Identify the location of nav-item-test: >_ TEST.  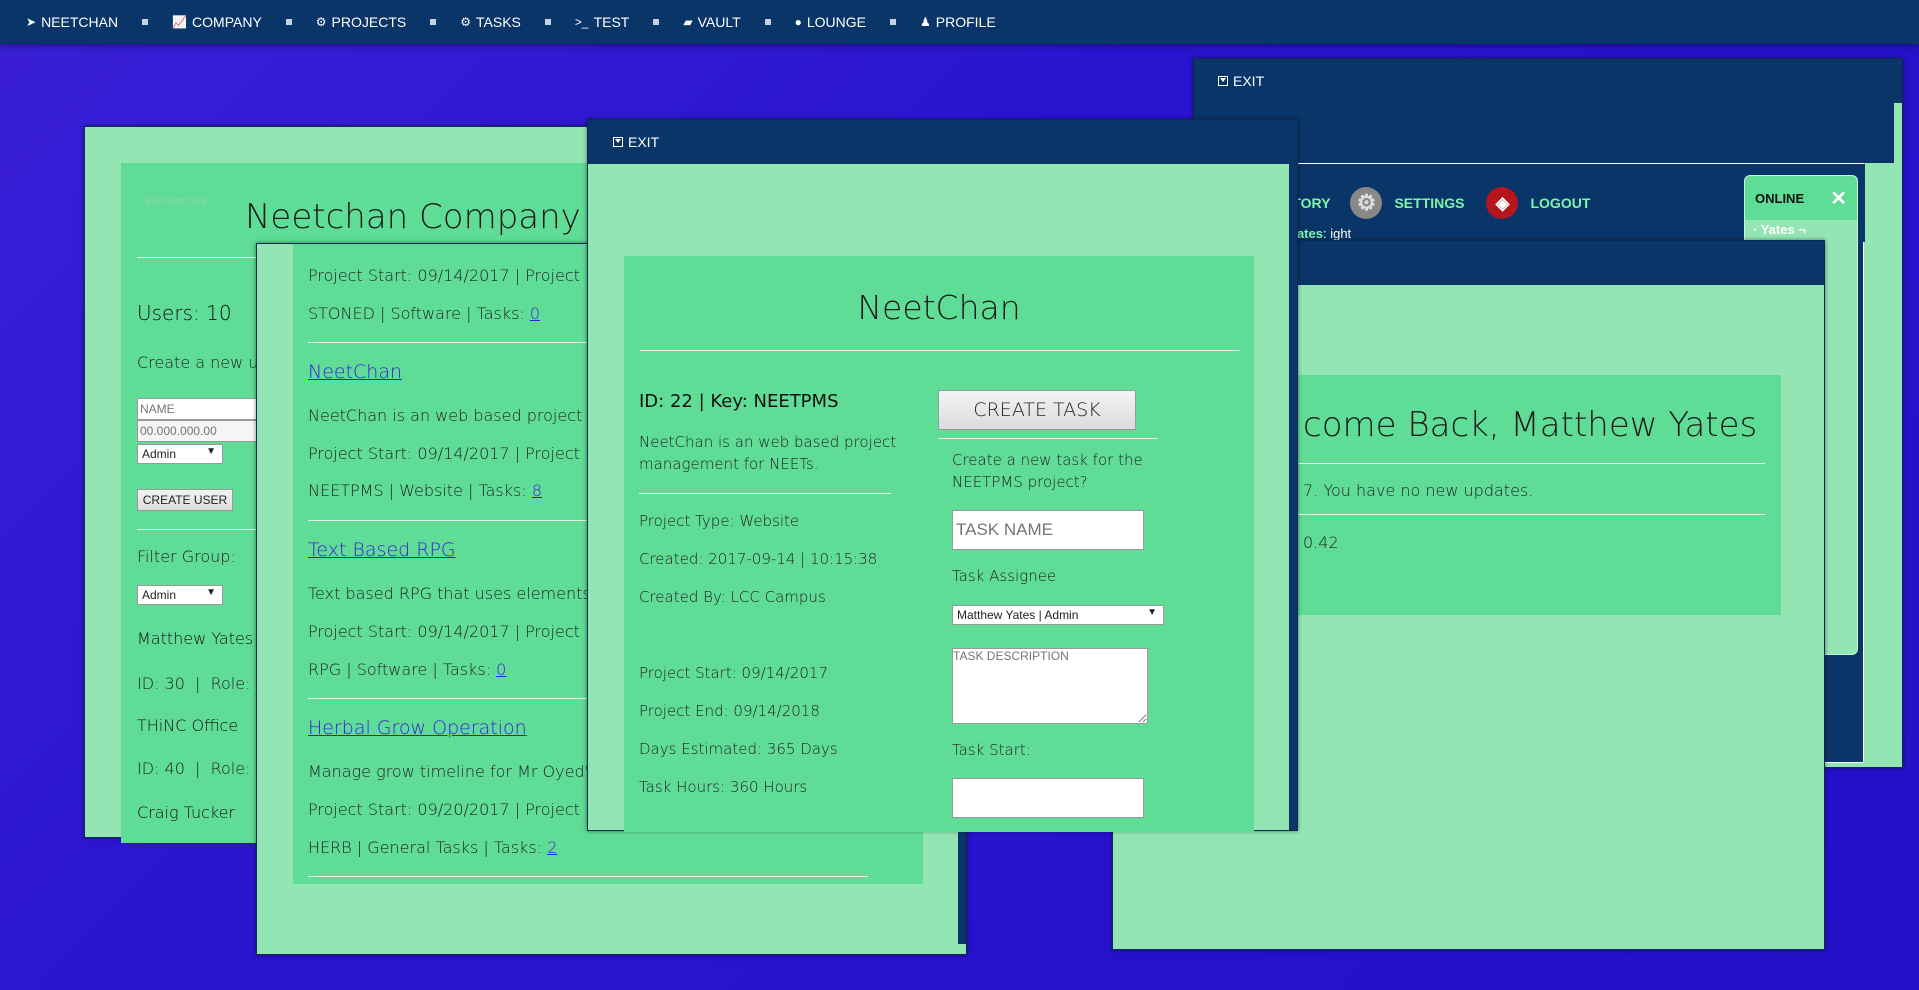
(602, 22).